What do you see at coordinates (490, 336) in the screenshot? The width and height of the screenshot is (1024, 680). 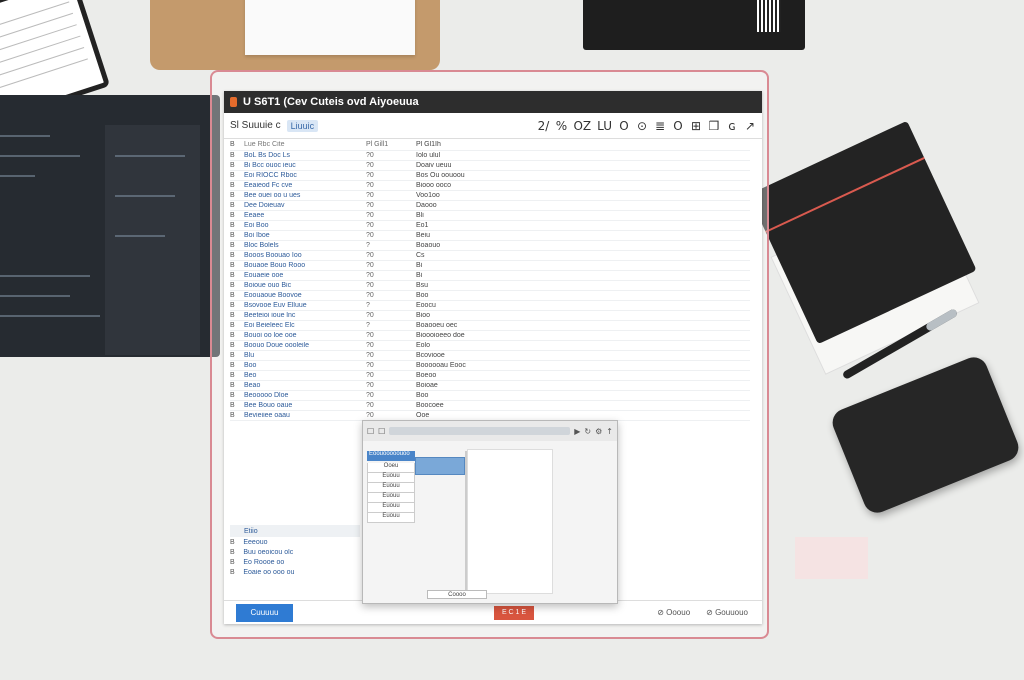 I see `table-row: B Bouoi oo loe ooe ?0 Bioooioeeo doe` at bounding box center [490, 336].